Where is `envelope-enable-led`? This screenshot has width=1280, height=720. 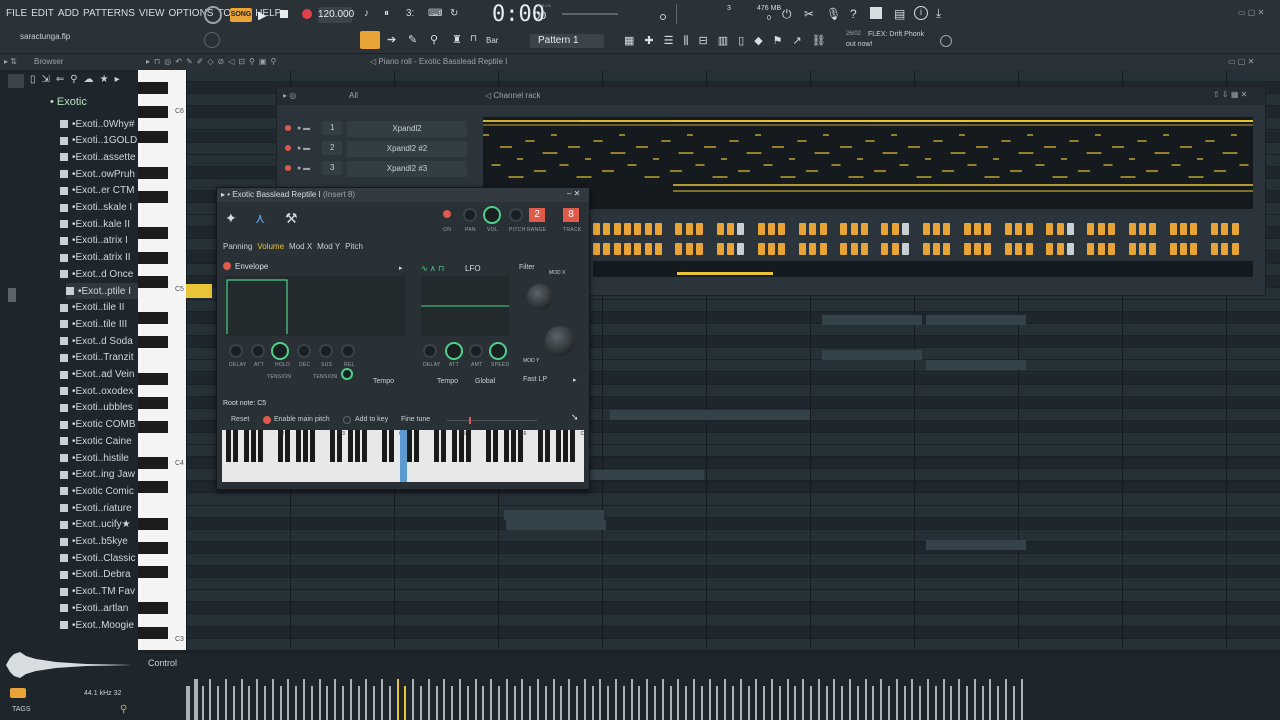
envelope-enable-led is located at coordinates (227, 266).